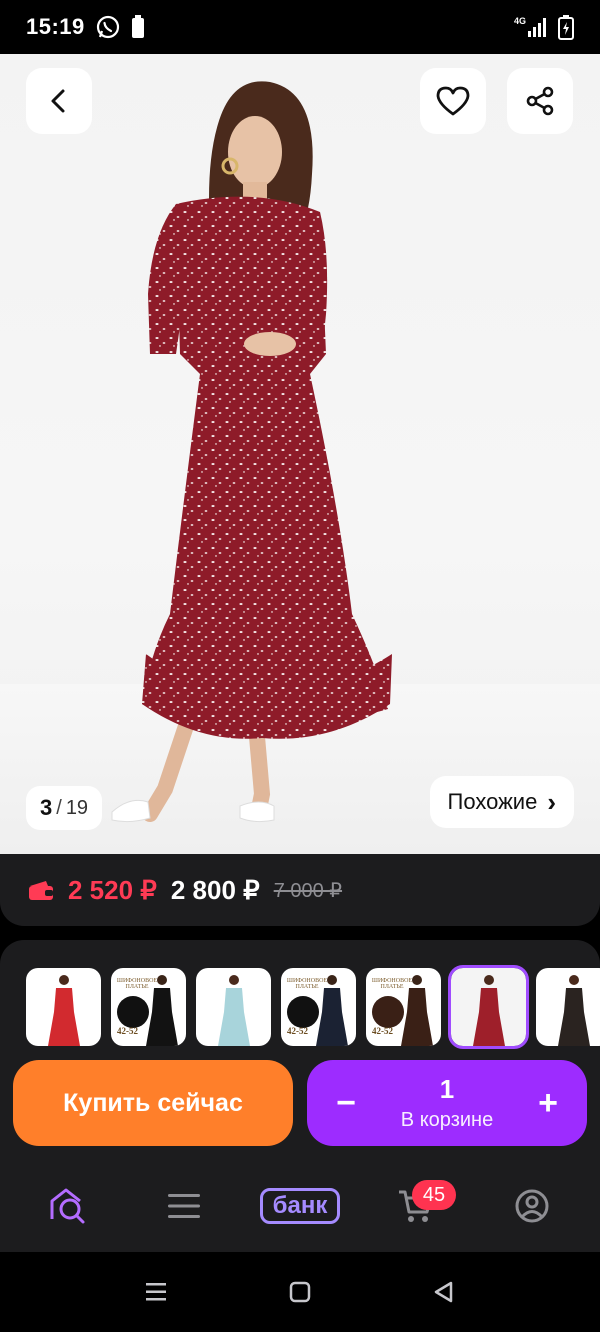 This screenshot has width=600, height=1332. Describe the element at coordinates (77, 807) in the screenshot. I see `photo-total: 19` at that location.